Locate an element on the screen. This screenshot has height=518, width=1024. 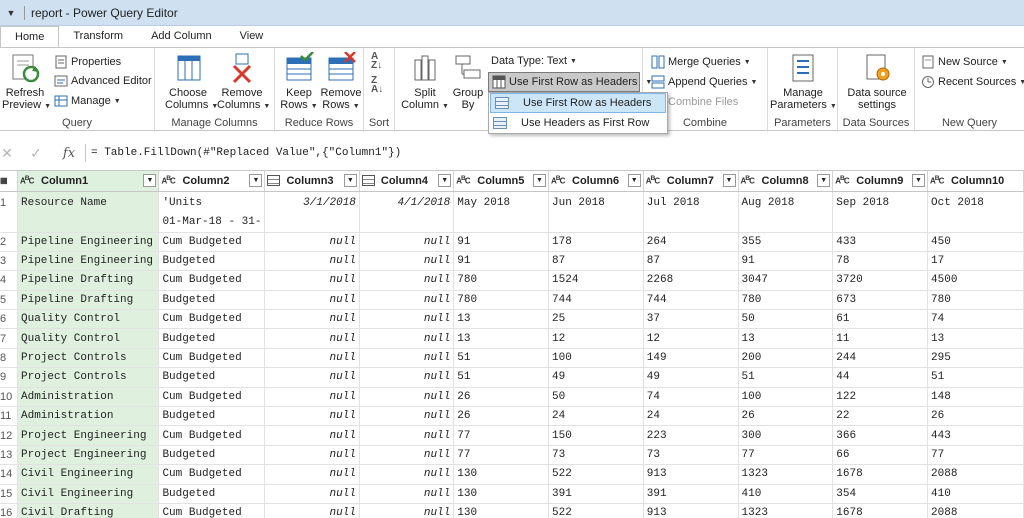
row-number: 3 is located at coordinates (9, 261).